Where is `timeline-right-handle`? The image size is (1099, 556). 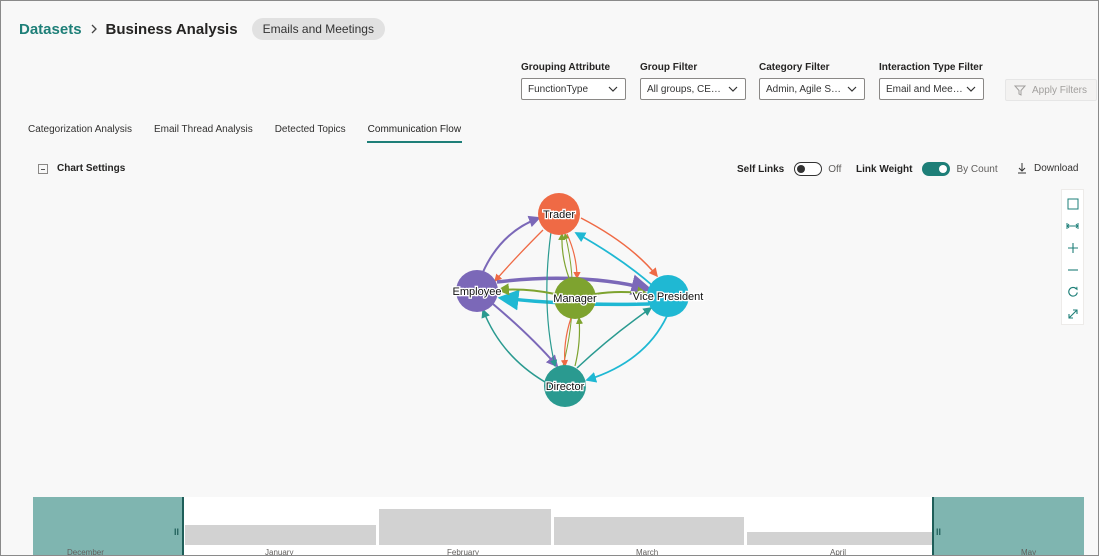
timeline-right-handle is located at coordinates (933, 526).